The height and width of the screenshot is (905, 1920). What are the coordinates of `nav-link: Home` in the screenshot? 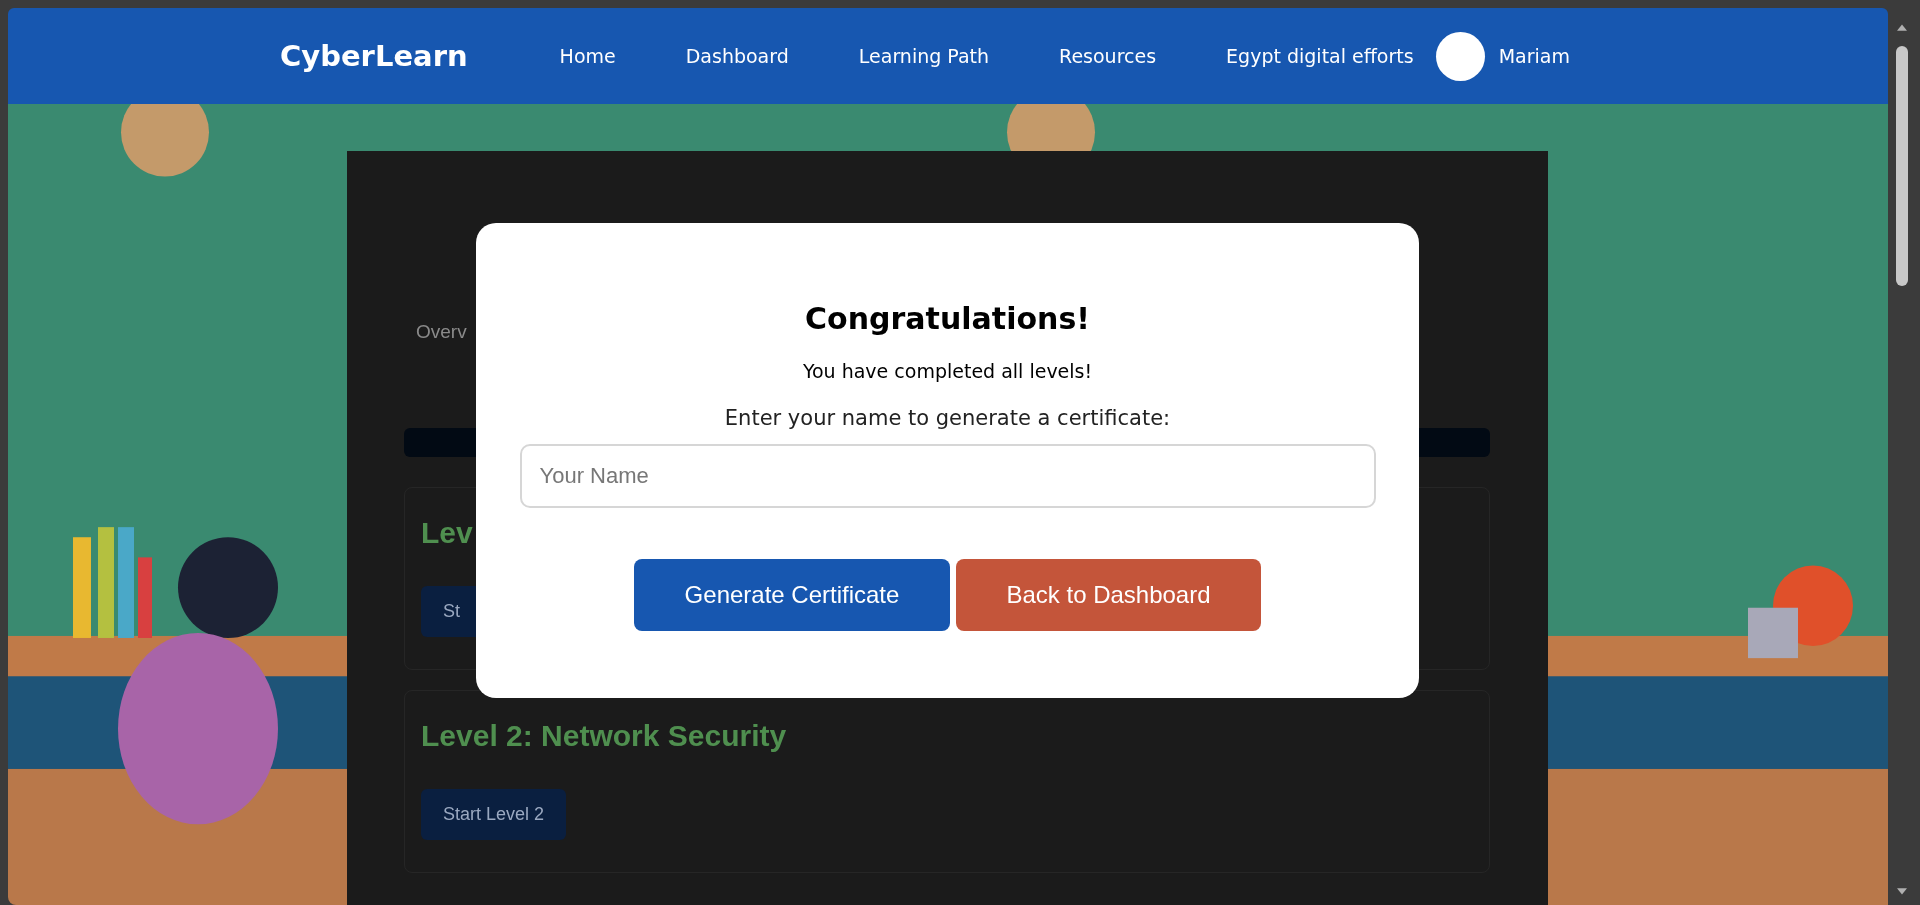 It's located at (587, 56).